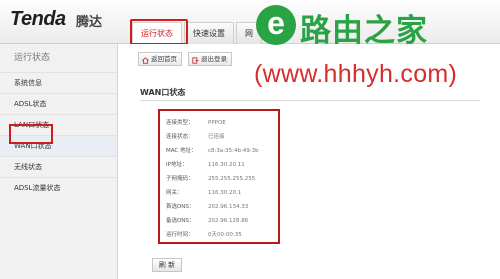  I want to click on home-button-label: 返回首页, so click(164, 58).